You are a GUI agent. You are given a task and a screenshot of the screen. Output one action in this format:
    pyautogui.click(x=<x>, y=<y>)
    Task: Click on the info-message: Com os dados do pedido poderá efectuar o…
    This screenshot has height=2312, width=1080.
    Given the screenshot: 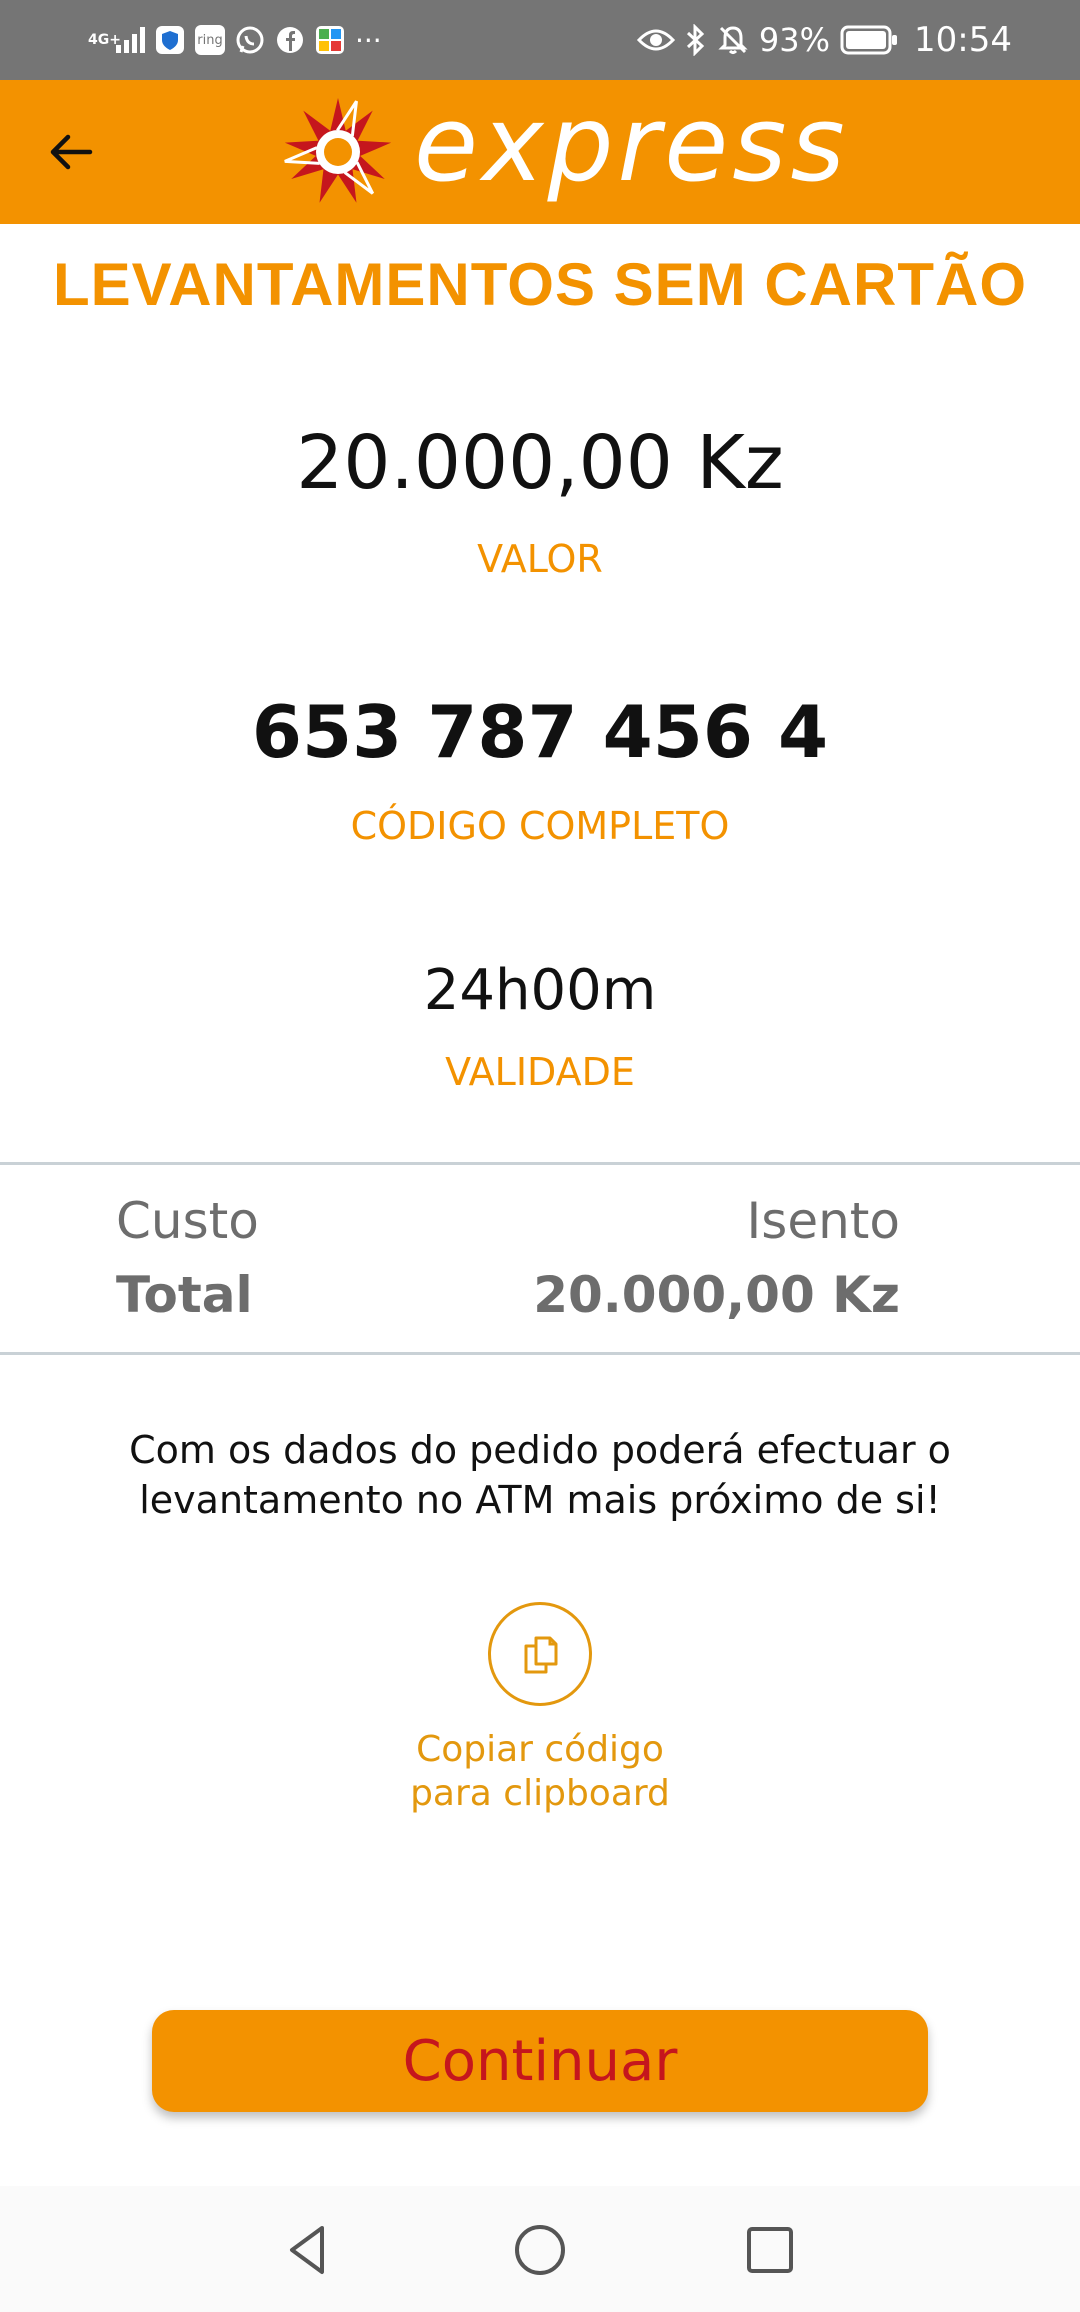 What is the action you would take?
    pyautogui.click(x=540, y=1475)
    